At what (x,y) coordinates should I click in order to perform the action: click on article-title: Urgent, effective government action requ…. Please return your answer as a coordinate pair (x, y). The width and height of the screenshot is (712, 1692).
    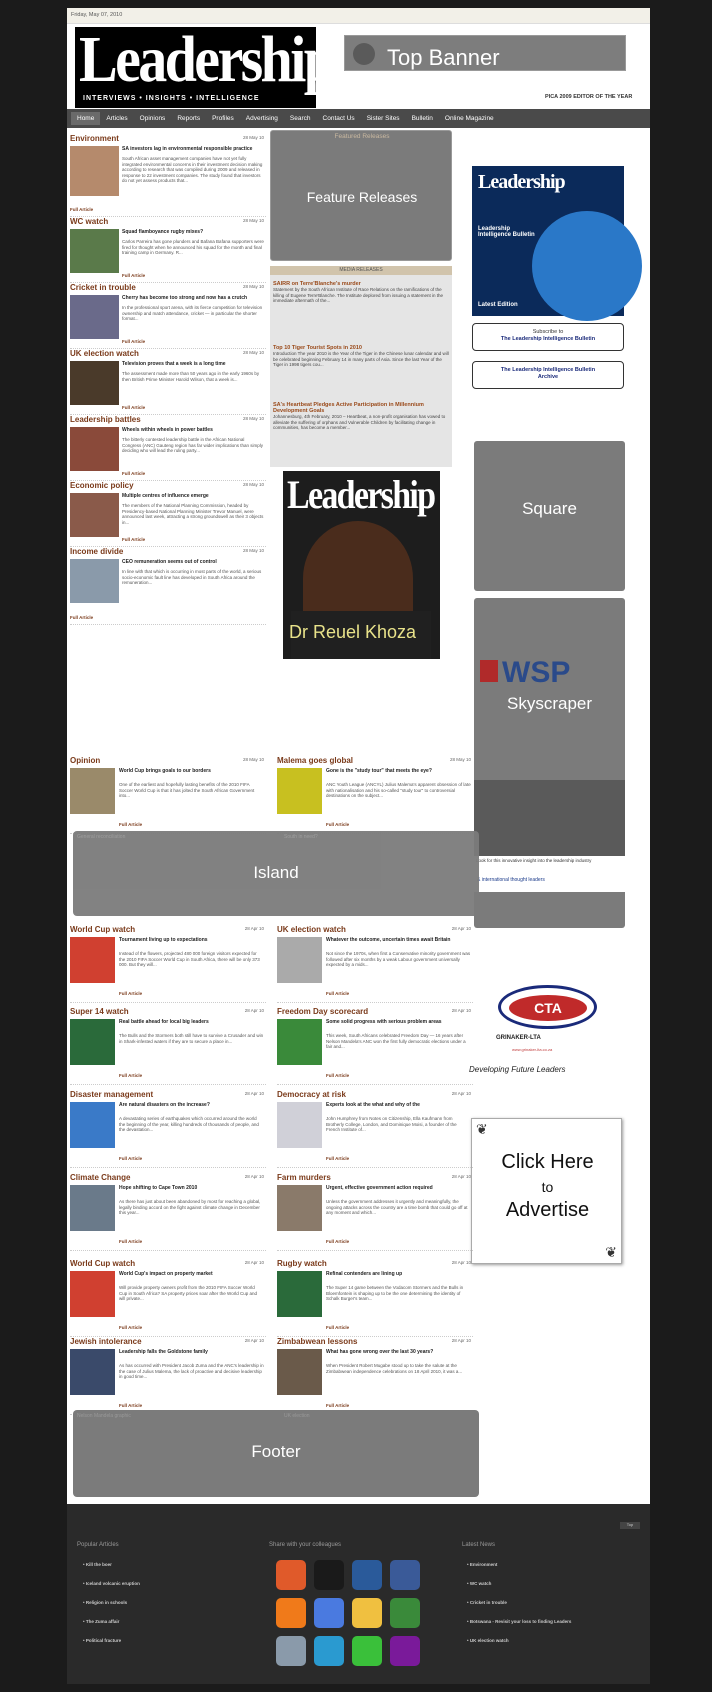
    Looking at the image, I should click on (398, 1188).